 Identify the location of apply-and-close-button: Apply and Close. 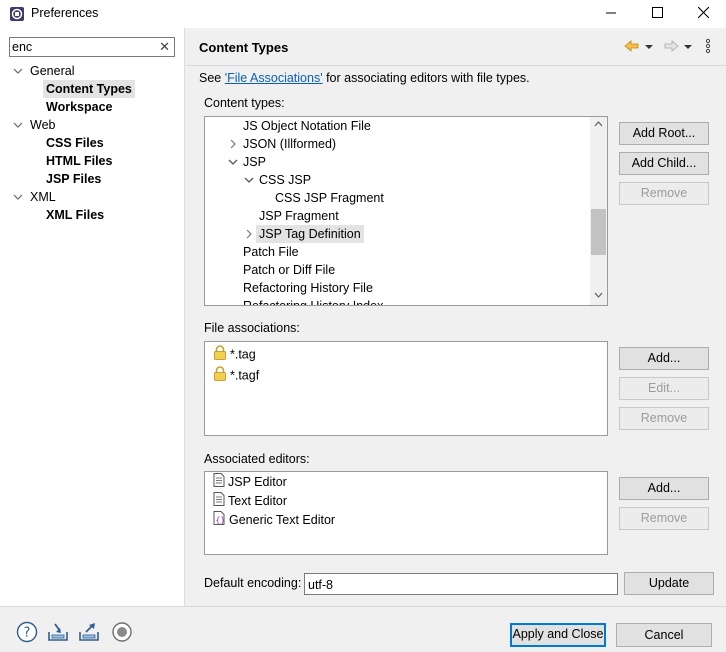
(558, 635).